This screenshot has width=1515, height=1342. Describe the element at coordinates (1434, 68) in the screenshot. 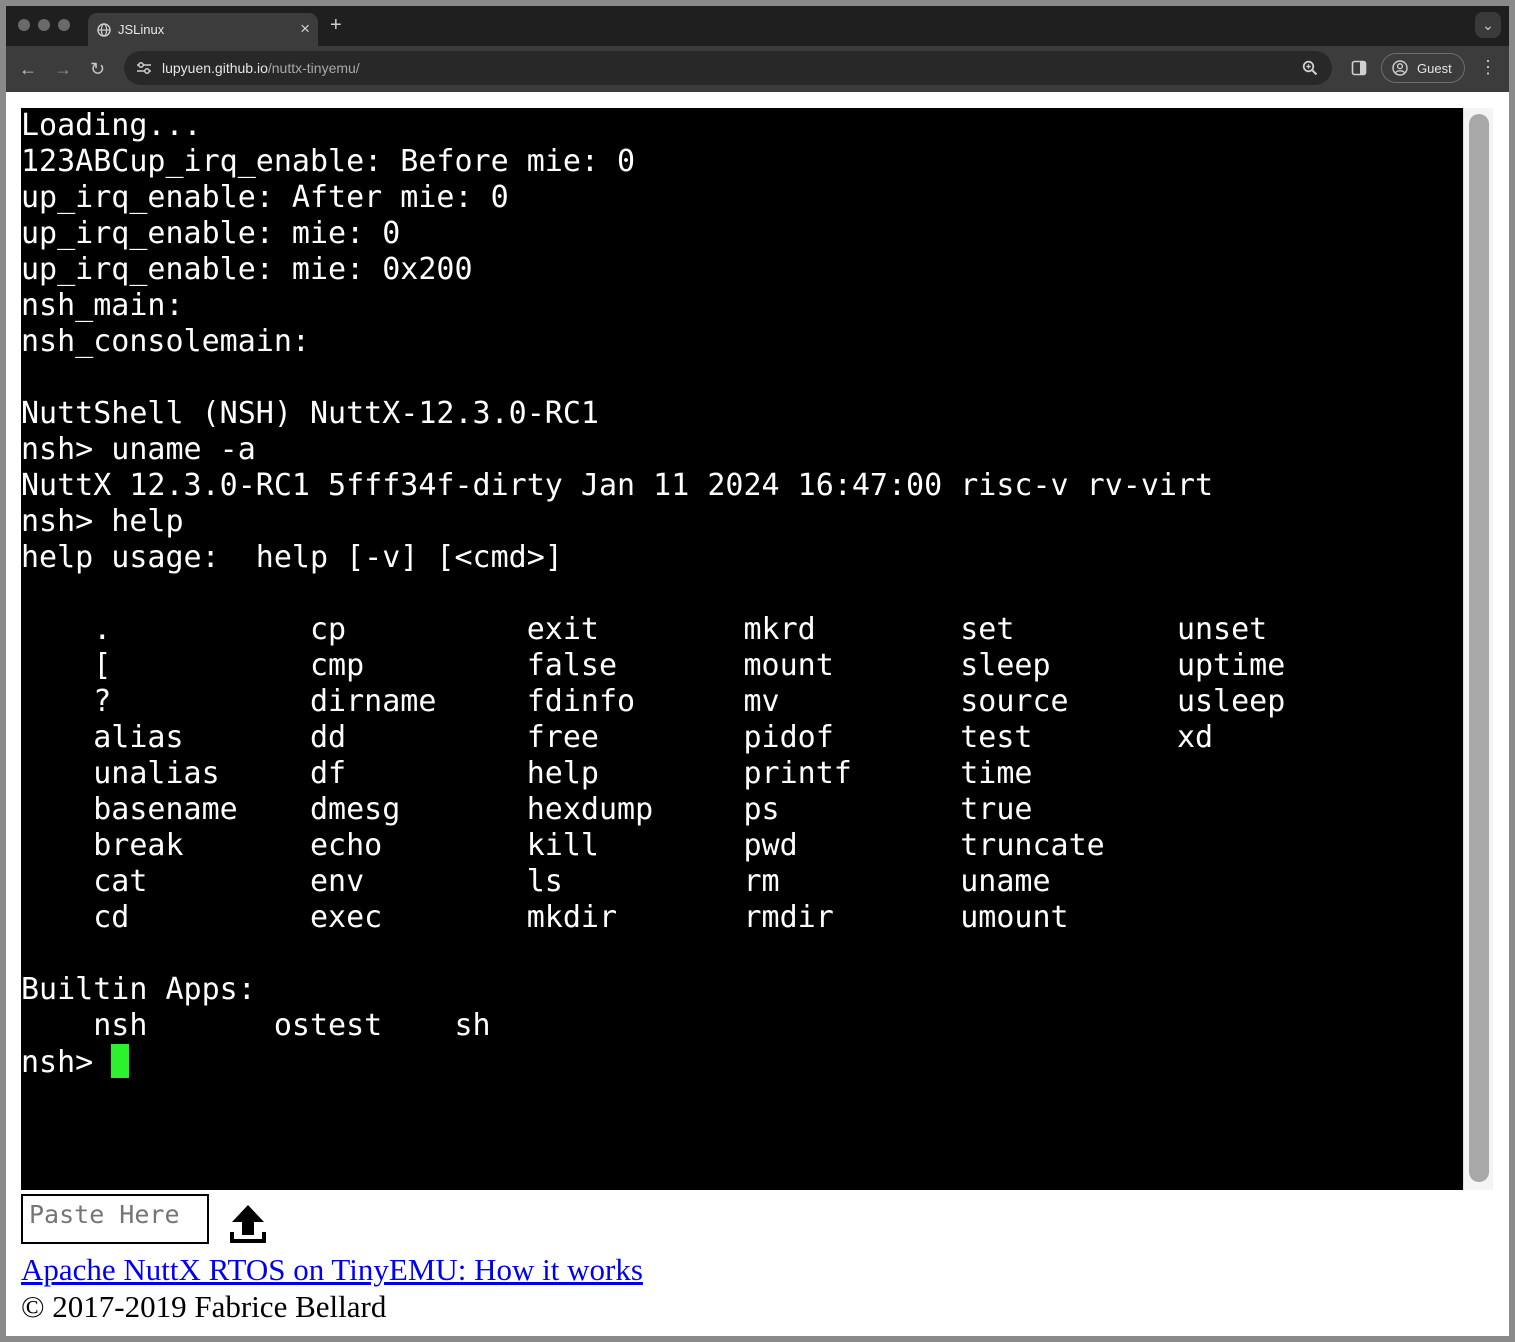

I see `profile-label: Guest` at that location.